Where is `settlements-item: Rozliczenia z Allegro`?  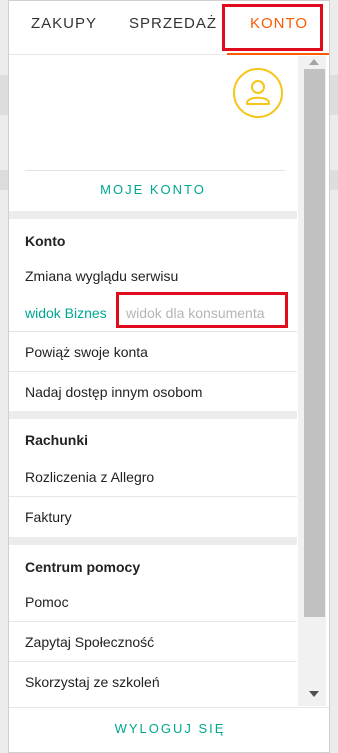 settlements-item: Rozliczenia z Allegro is located at coordinates (153, 477).